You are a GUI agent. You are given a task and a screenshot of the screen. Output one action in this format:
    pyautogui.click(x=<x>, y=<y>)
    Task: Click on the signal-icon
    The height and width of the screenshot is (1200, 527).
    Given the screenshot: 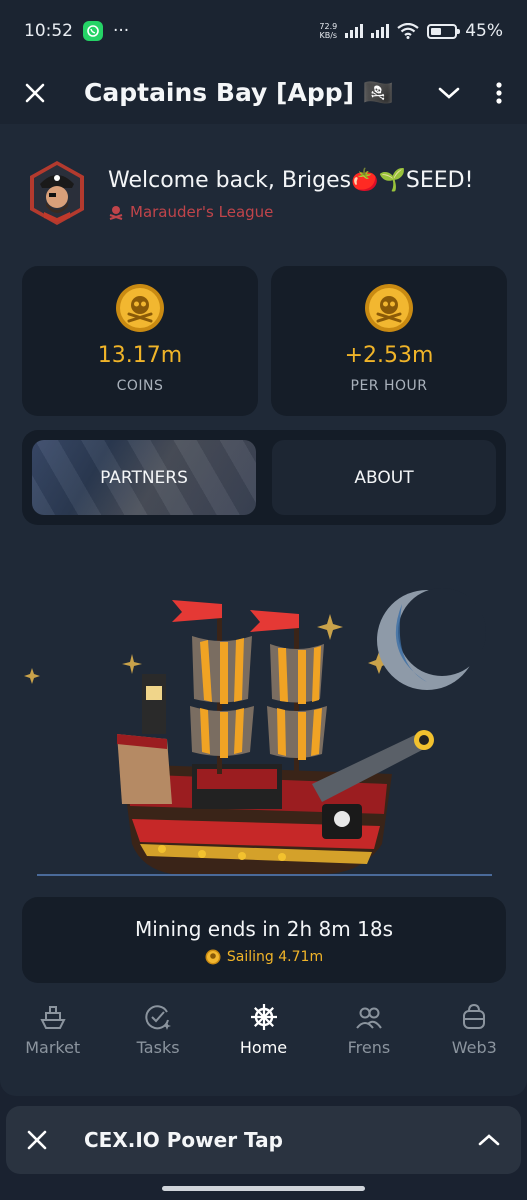 What is the action you would take?
    pyautogui.click(x=354, y=31)
    